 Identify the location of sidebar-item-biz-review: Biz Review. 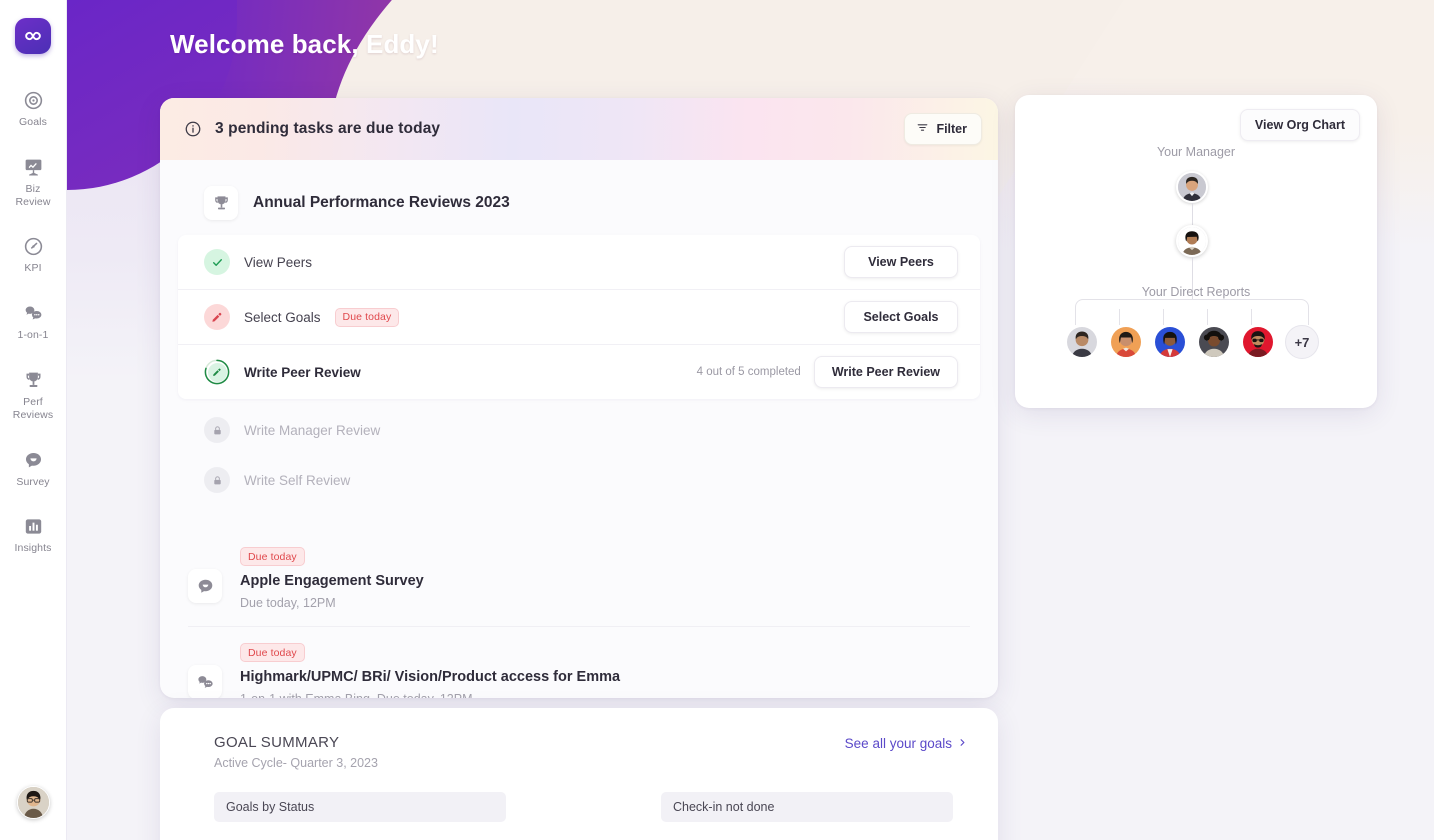
(33, 183).